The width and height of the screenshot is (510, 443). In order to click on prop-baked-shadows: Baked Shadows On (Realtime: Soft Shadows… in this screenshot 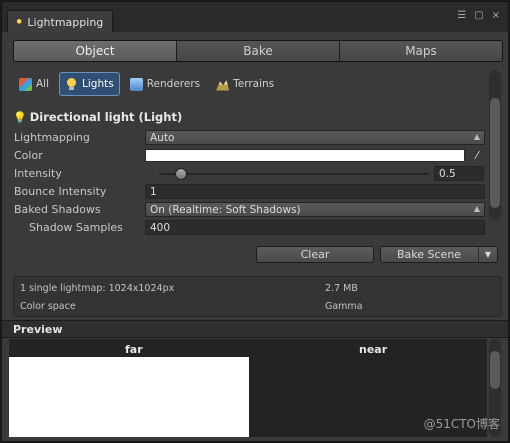, I will do `click(249, 209)`.